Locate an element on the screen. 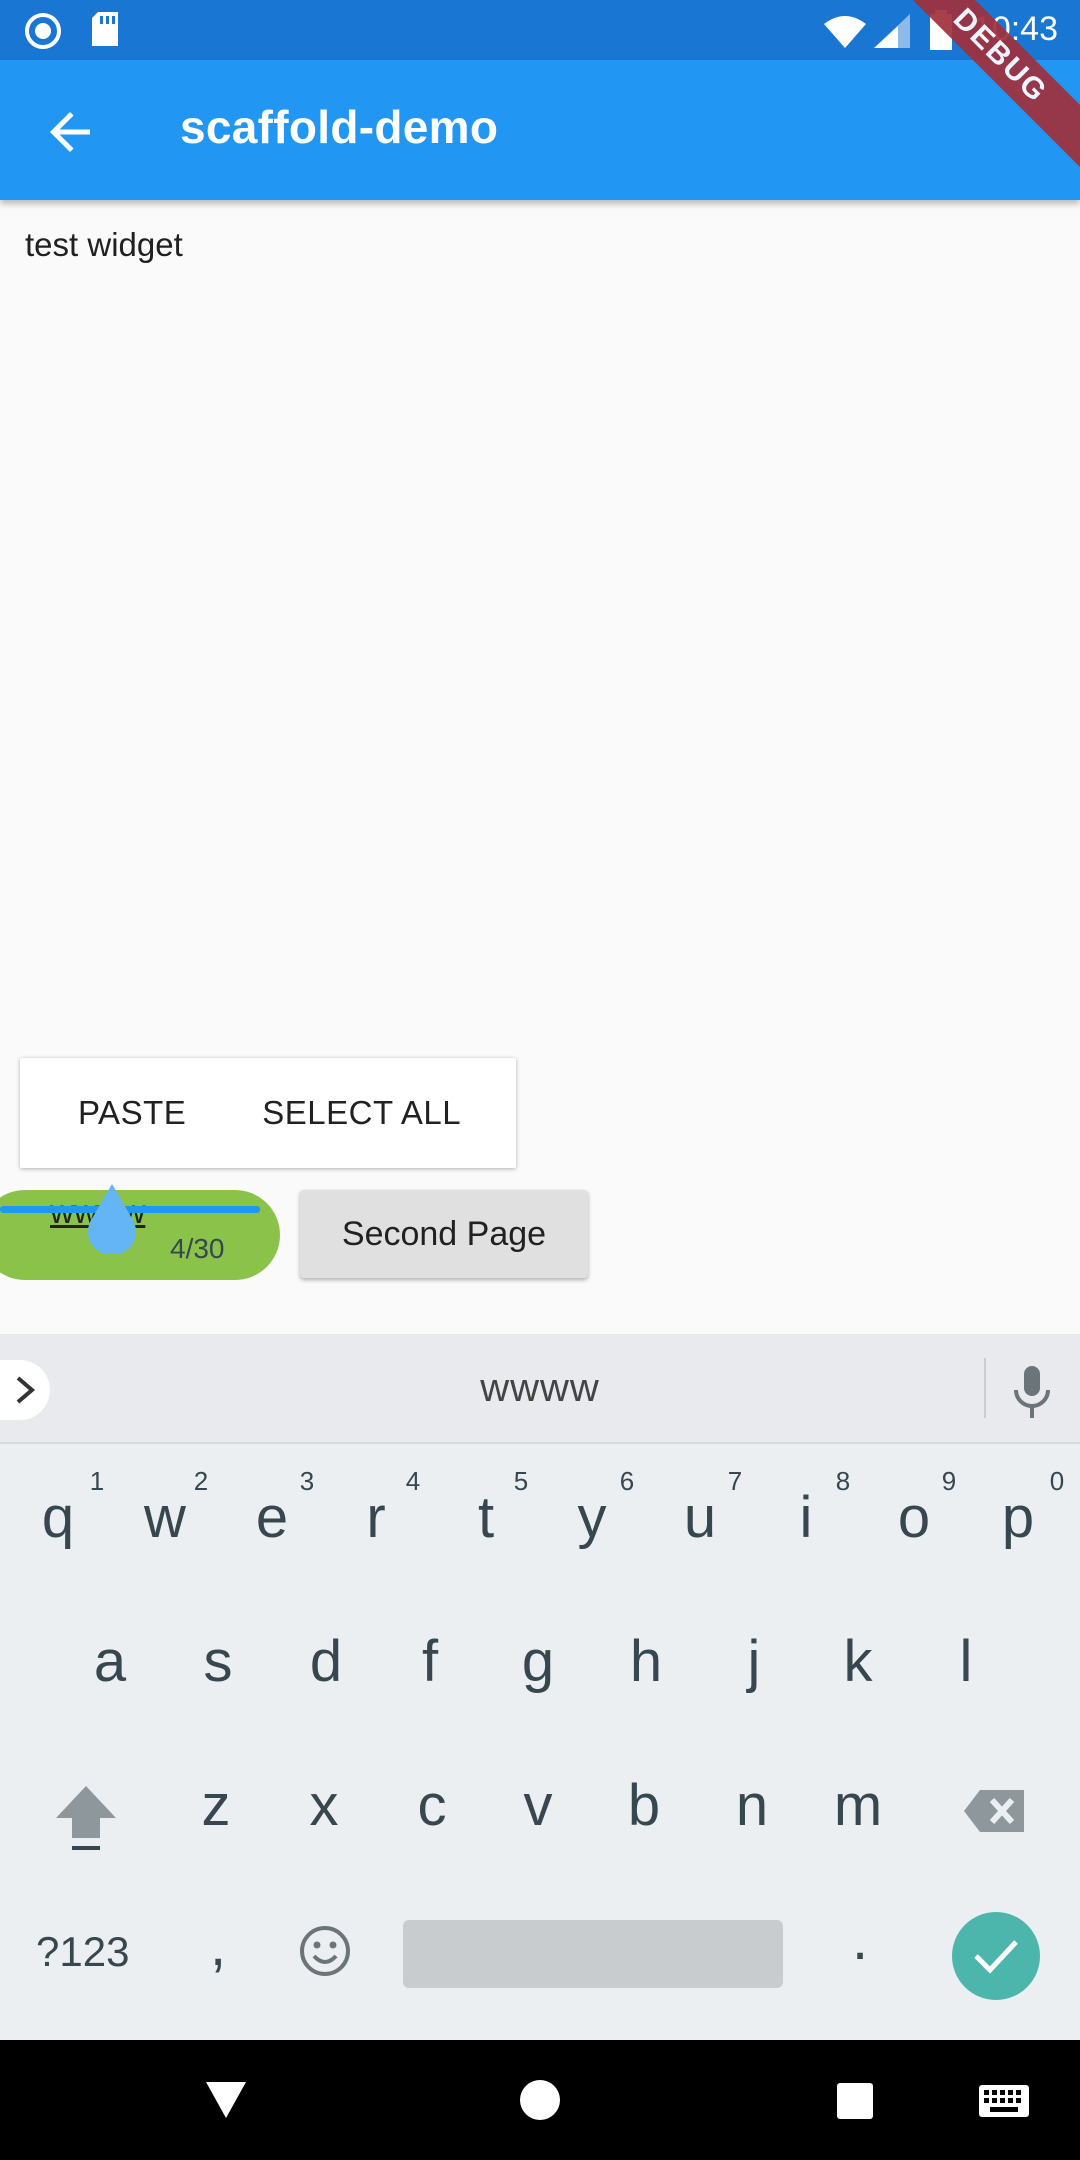 This screenshot has height=2160, width=1080. key-hint-8: 8 is located at coordinates (843, 1481).